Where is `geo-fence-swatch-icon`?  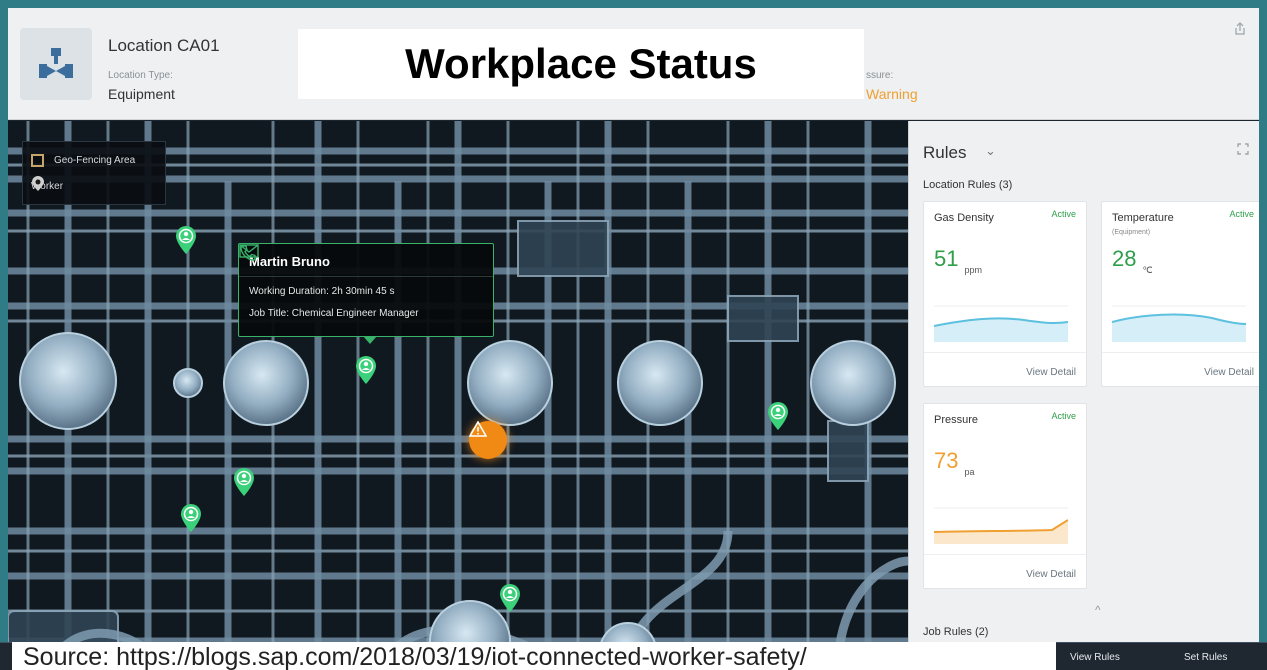 geo-fence-swatch-icon is located at coordinates (37, 160).